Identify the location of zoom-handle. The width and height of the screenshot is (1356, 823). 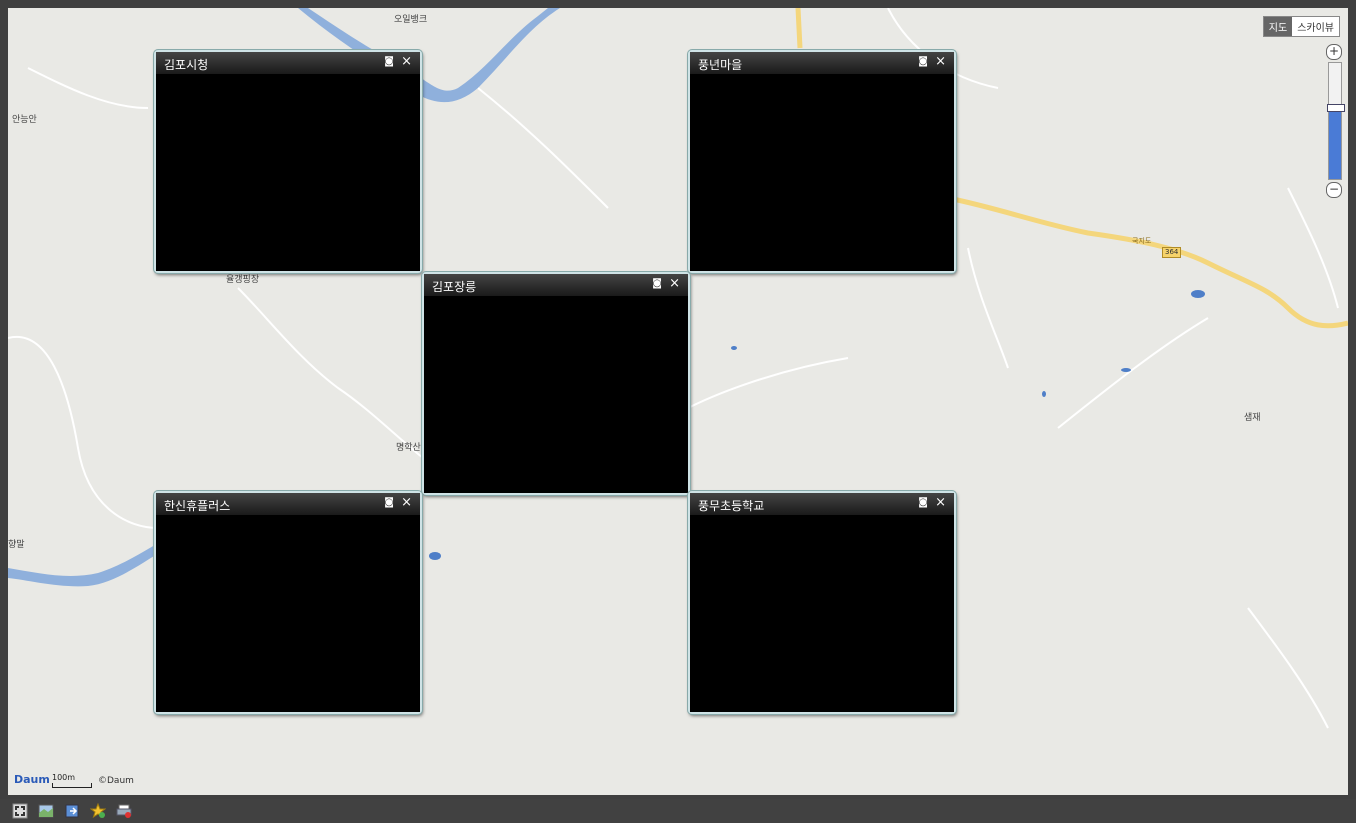
(1336, 108).